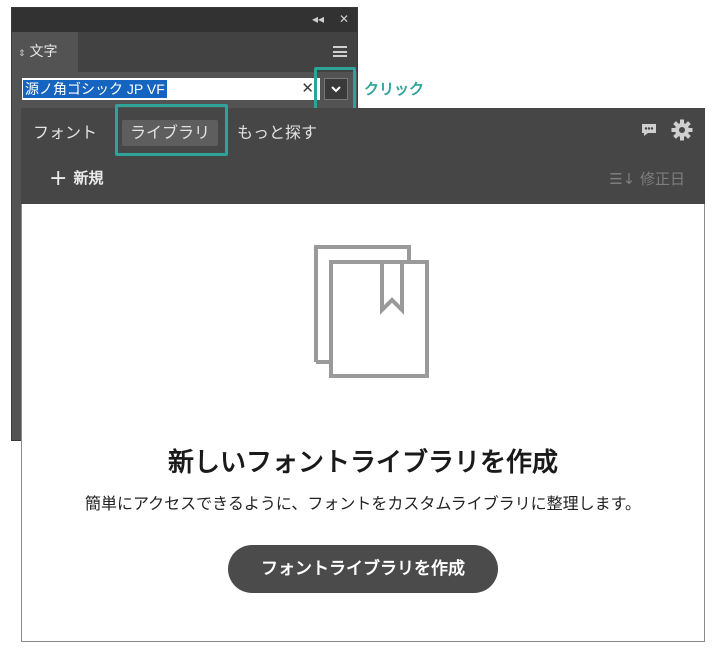  I want to click on font-family-input: 源ノ角ゴシック JP VF ✕, so click(171, 89).